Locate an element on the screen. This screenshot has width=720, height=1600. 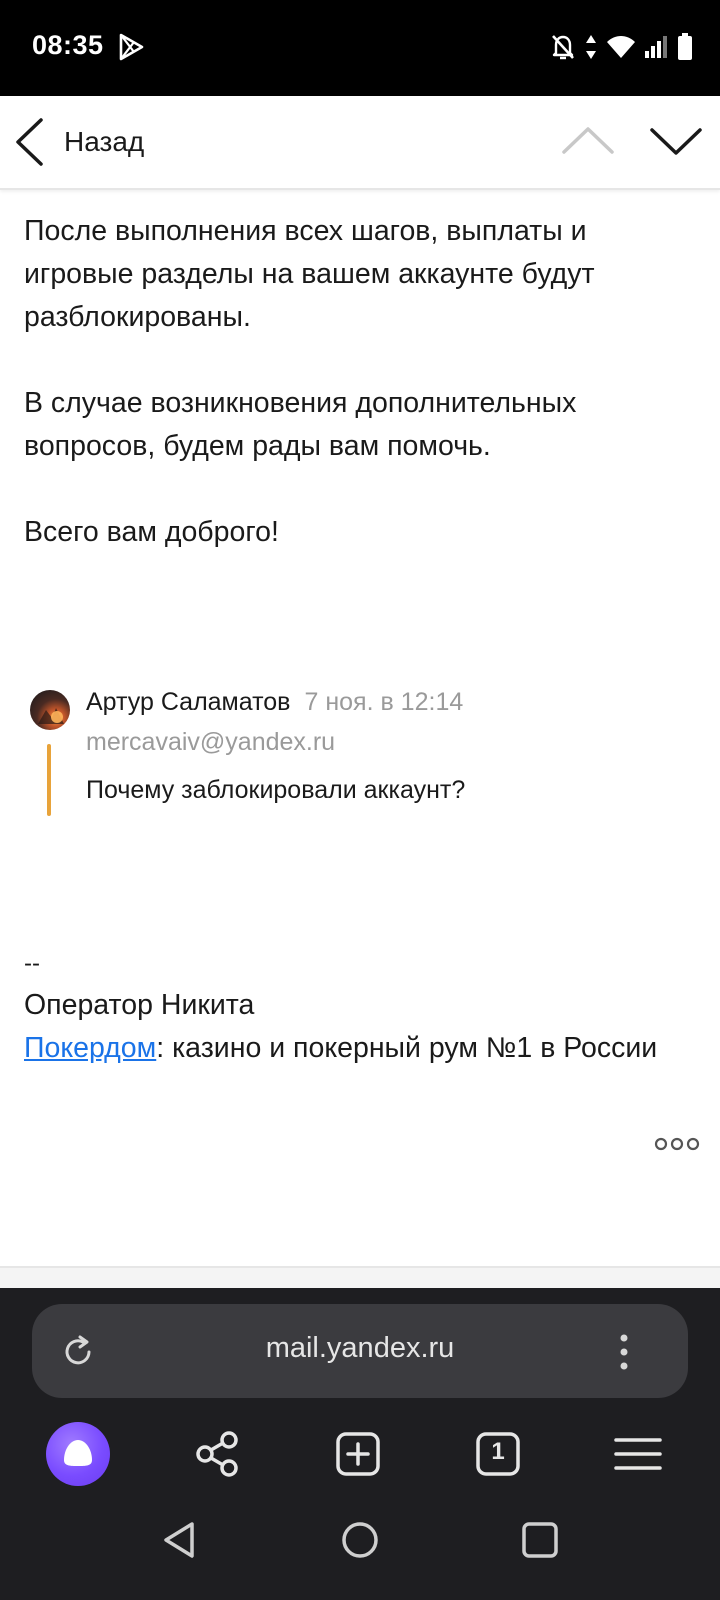
alice-assistant-button is located at coordinates (78, 1454).